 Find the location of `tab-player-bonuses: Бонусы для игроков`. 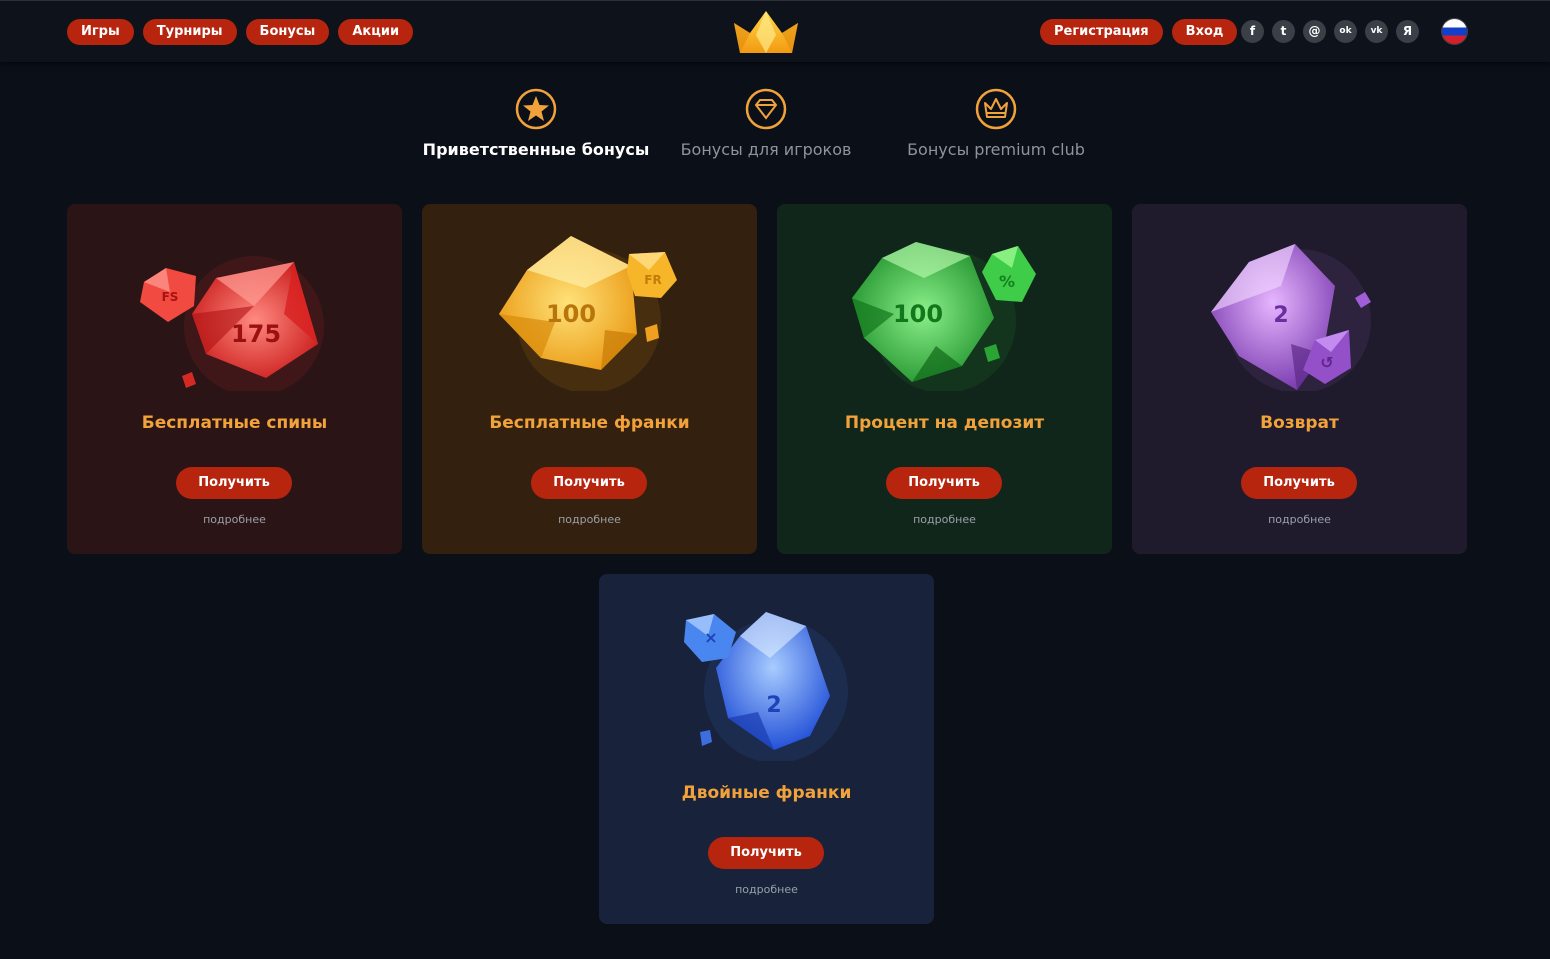

tab-player-bonuses: Бонусы для игроков is located at coordinates (766, 123).